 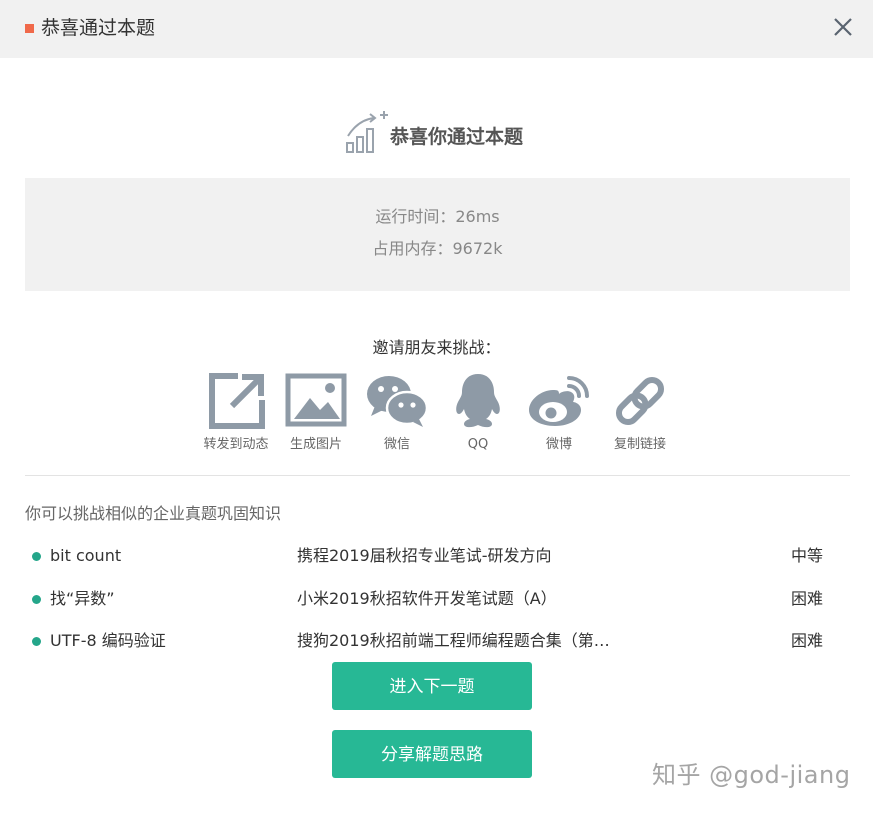 I want to click on result-banner: 恭喜你通过本题, so click(x=436, y=134).